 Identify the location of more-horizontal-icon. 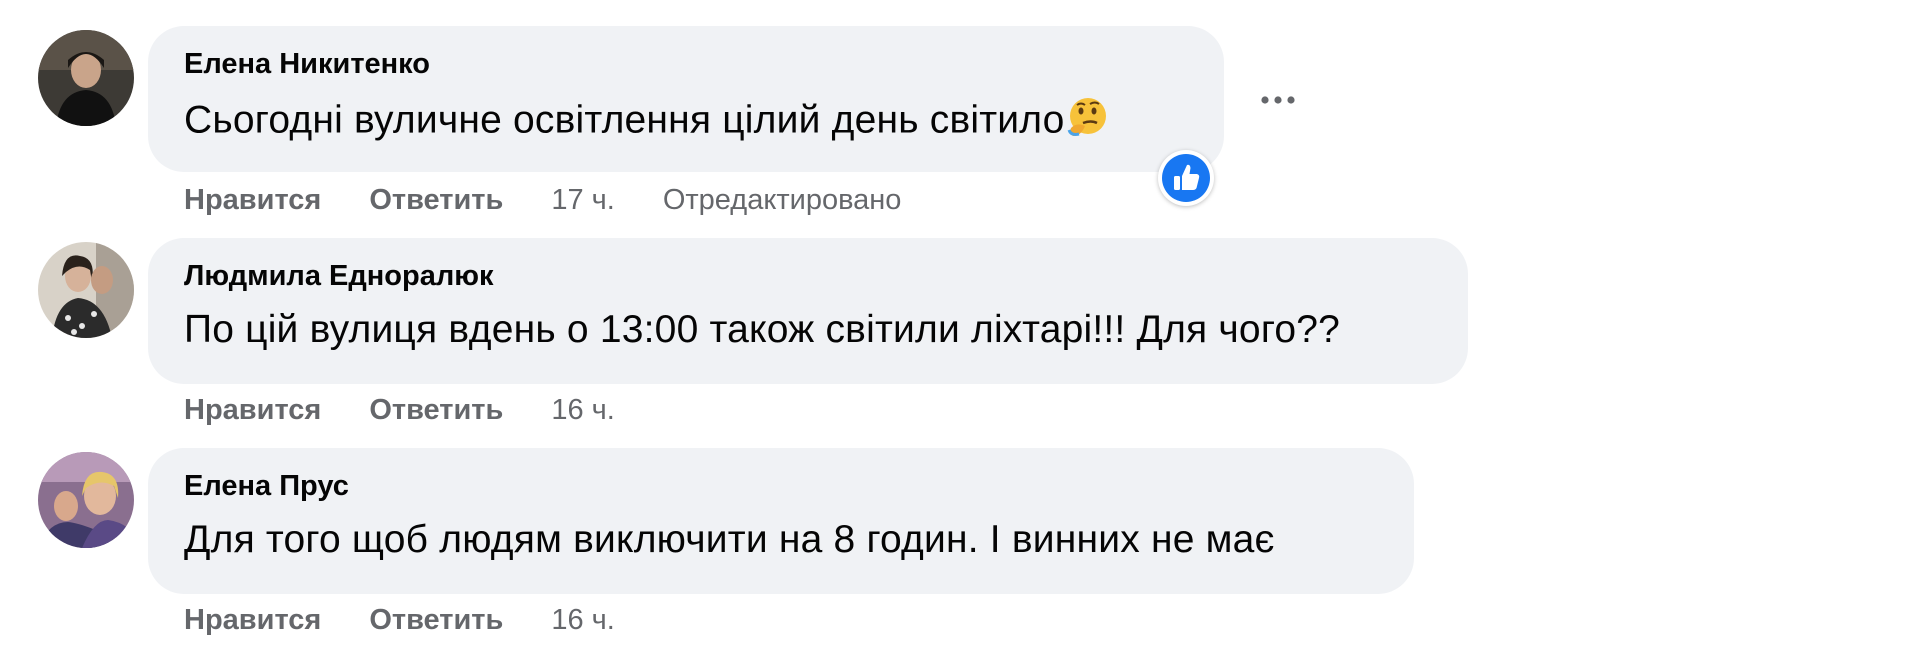
(1278, 100).